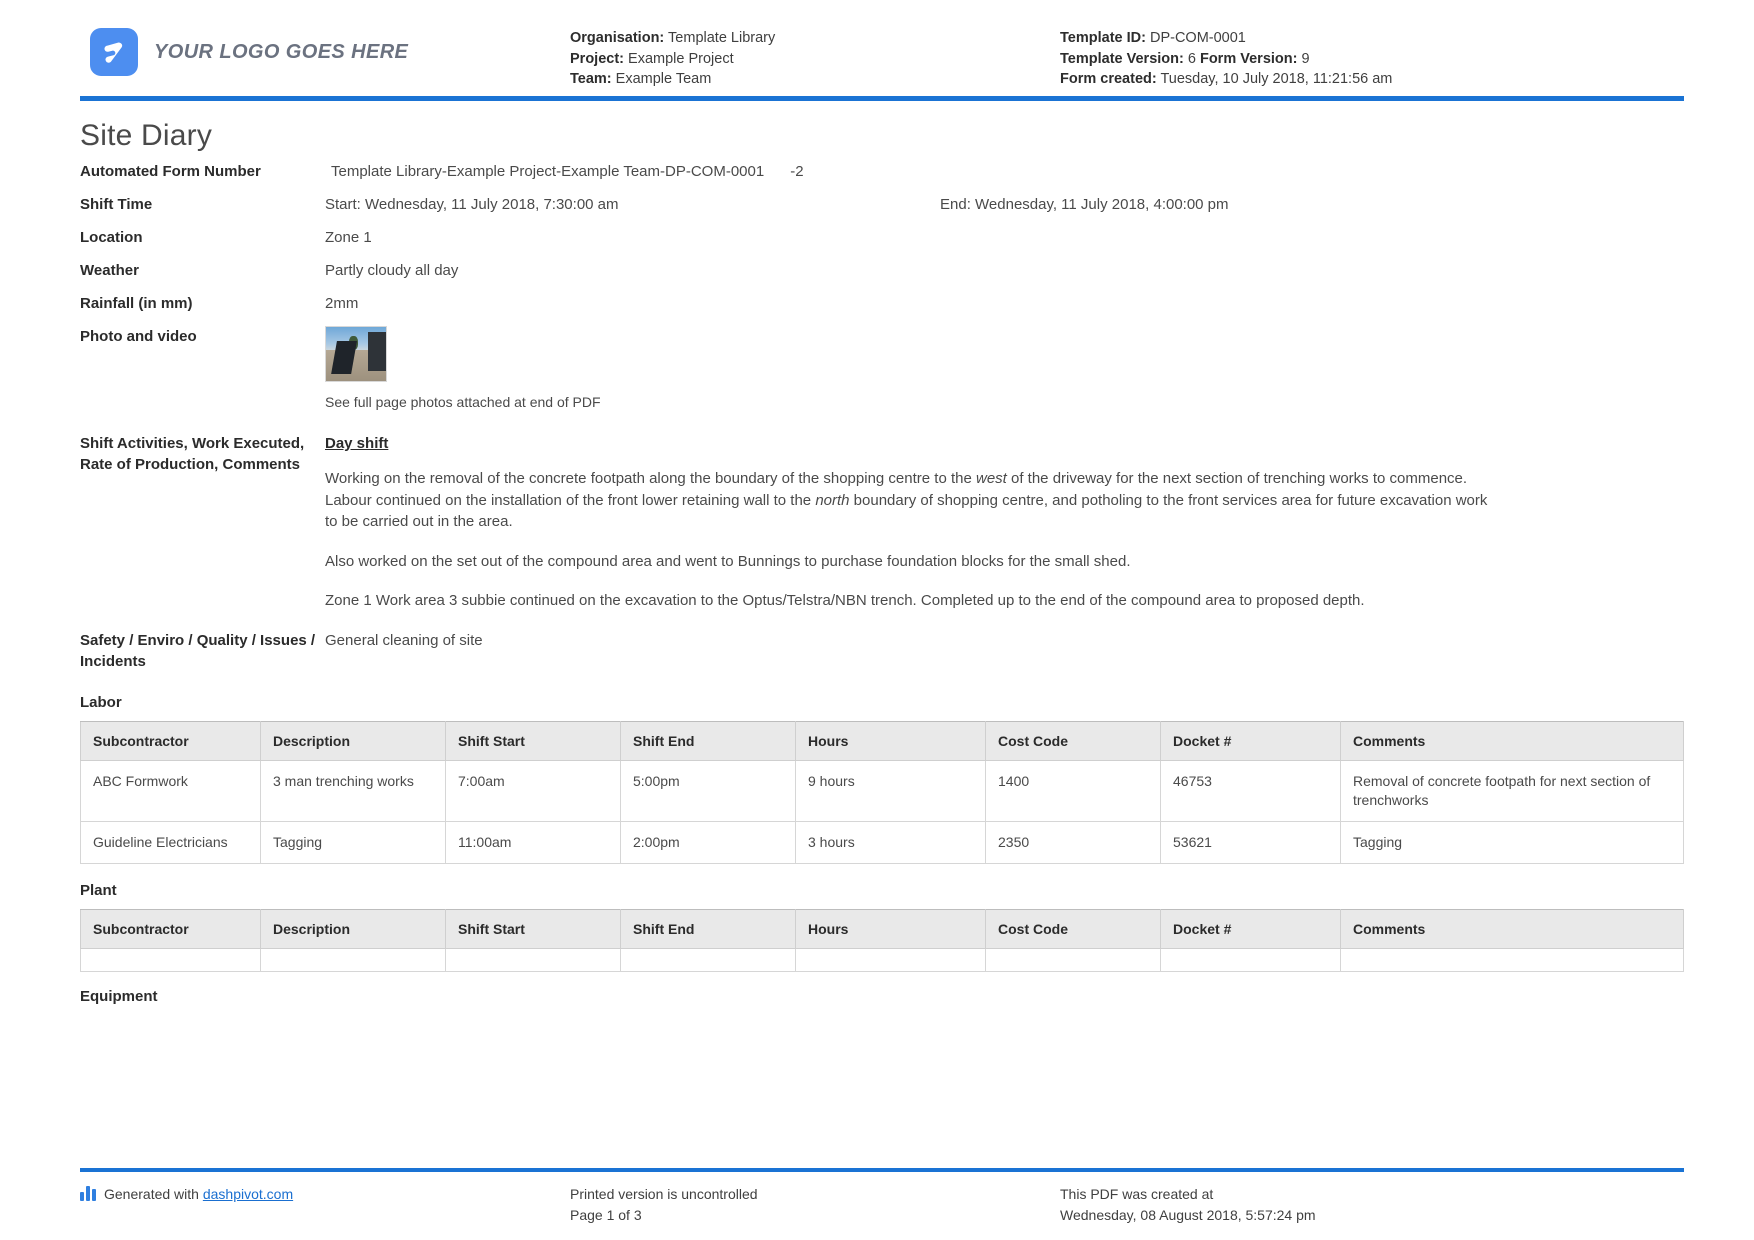 The height and width of the screenshot is (1240, 1754). I want to click on activities-p1-italic-west: west, so click(991, 478).